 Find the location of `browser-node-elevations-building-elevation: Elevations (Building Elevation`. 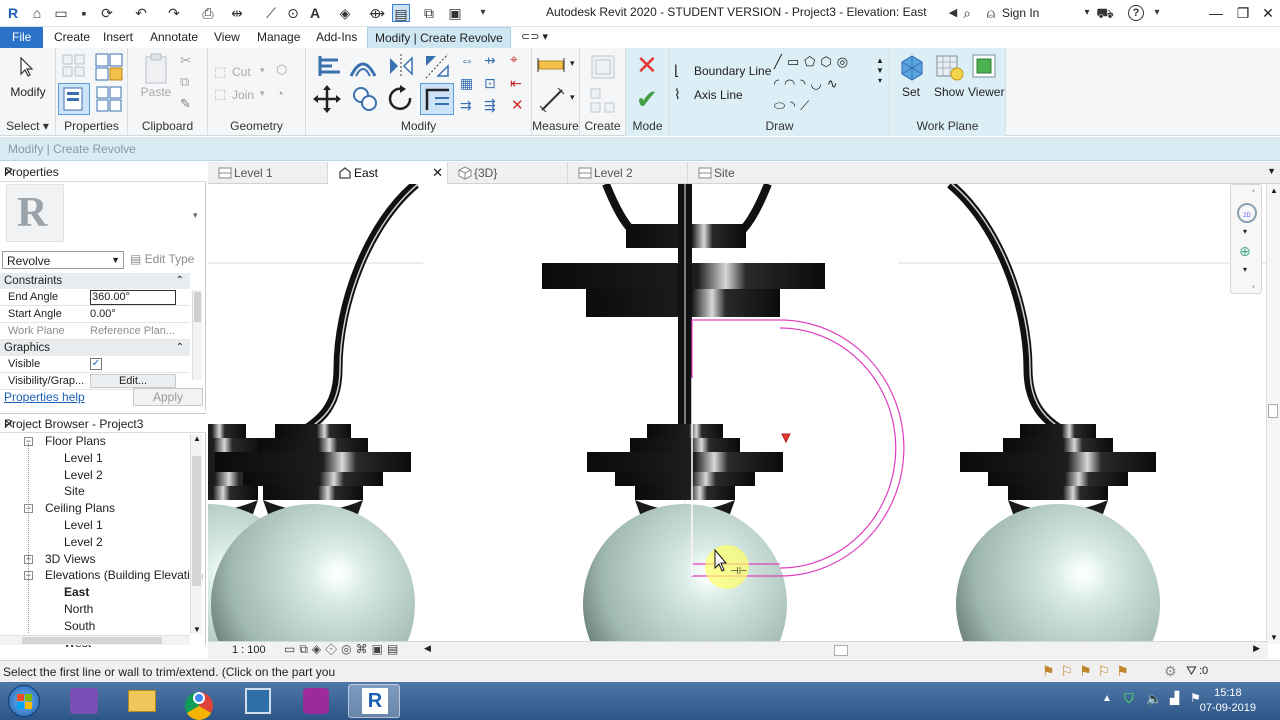

browser-node-elevations-building-elevation: Elevations (Building Elevation is located at coordinates (124, 575).